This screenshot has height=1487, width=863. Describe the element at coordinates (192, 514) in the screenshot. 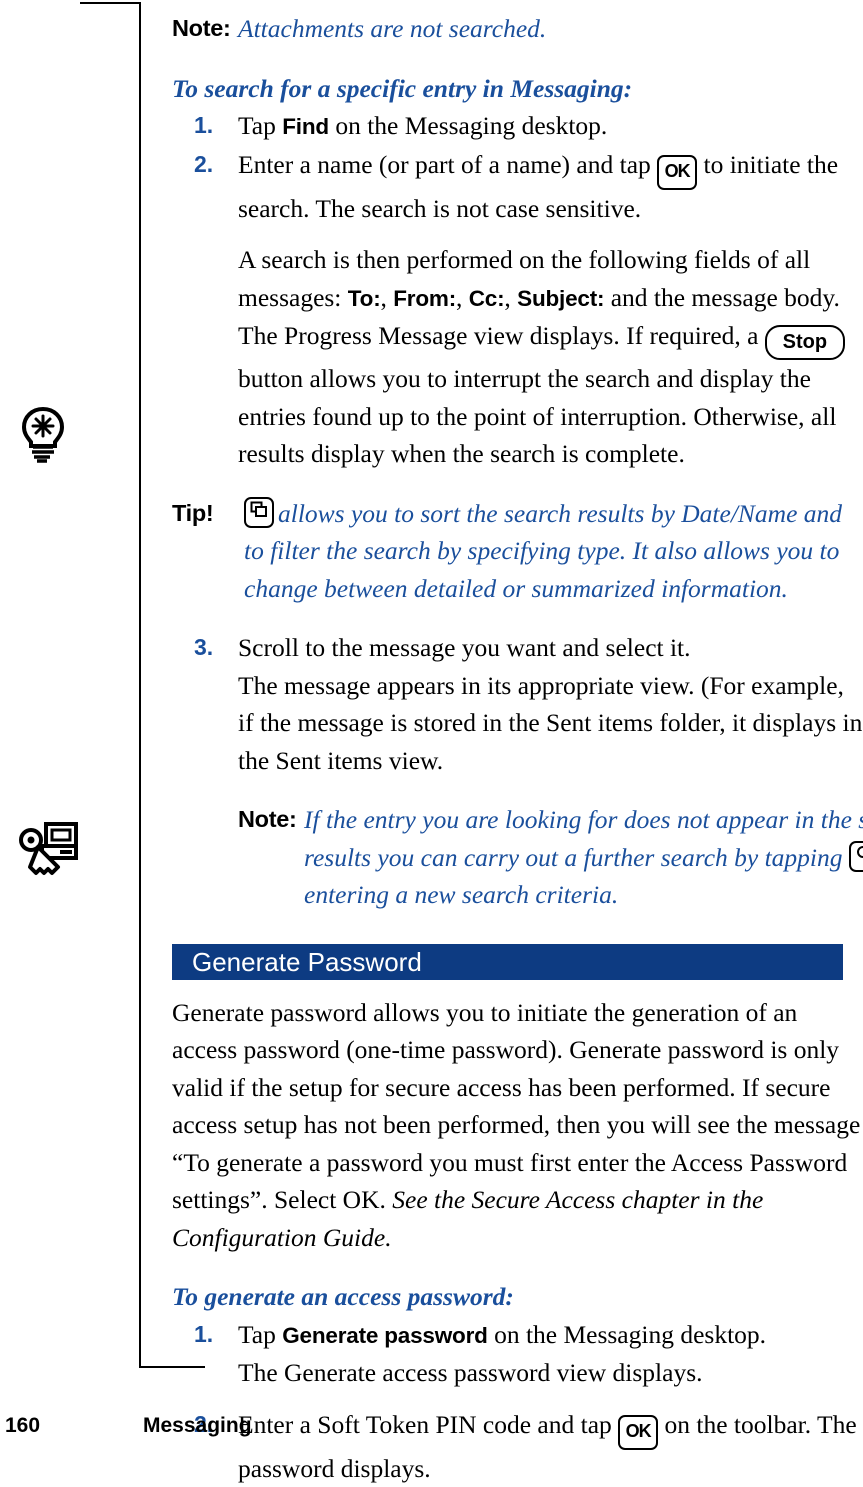

I see `tip-lead-label: Tip!` at that location.